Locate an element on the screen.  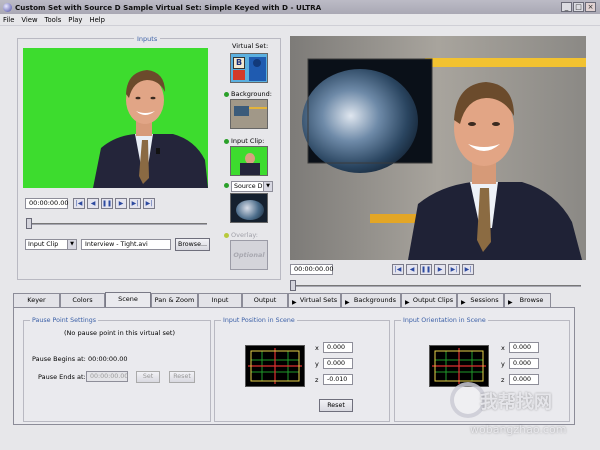
tab-output-clips-label: Output Clips is located at coordinates (433, 300).